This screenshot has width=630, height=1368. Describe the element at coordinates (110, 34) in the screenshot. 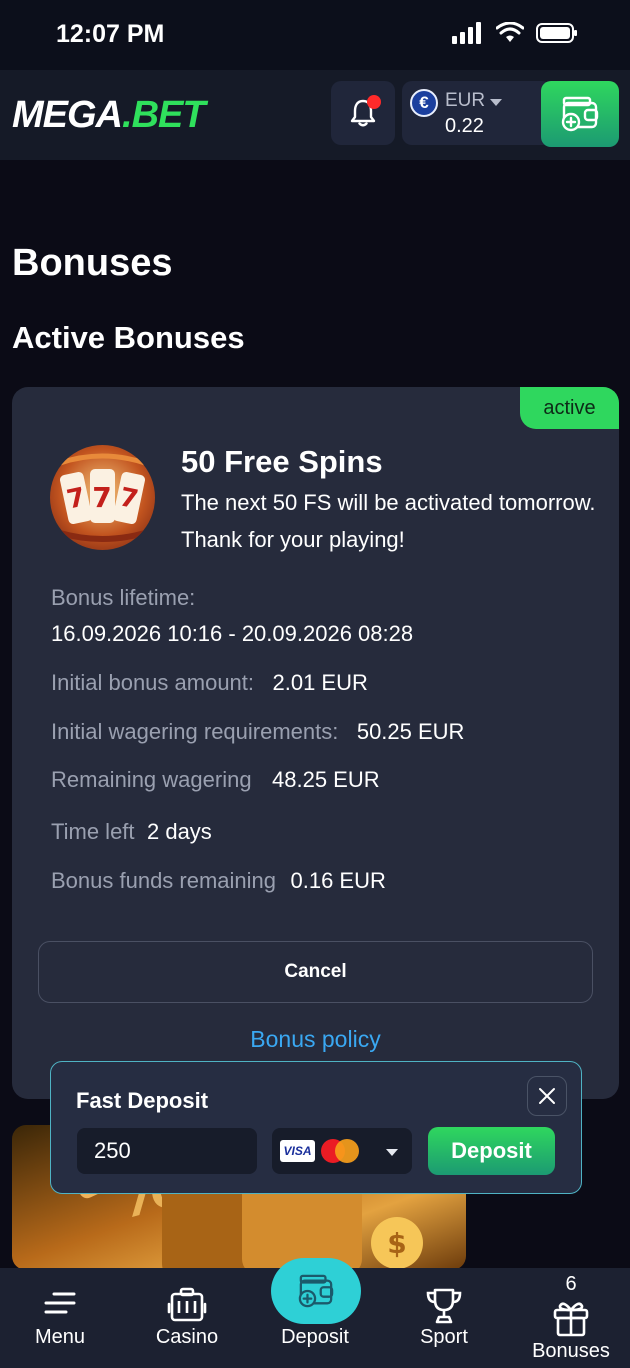

I see `status-time: 12:07 PM` at that location.